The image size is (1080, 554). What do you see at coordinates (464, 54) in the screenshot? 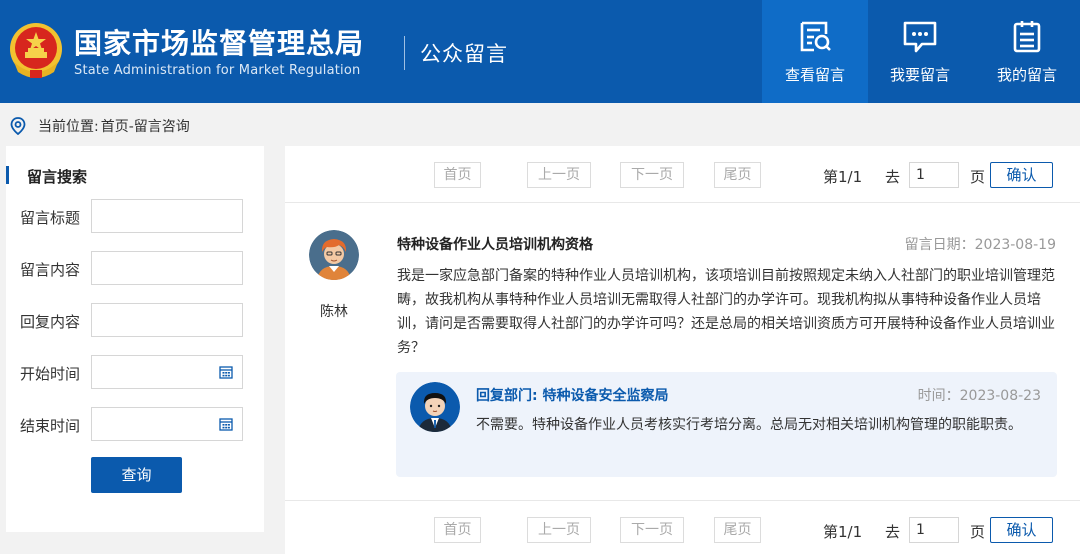
I see `section-title: 公众留言` at bounding box center [464, 54].